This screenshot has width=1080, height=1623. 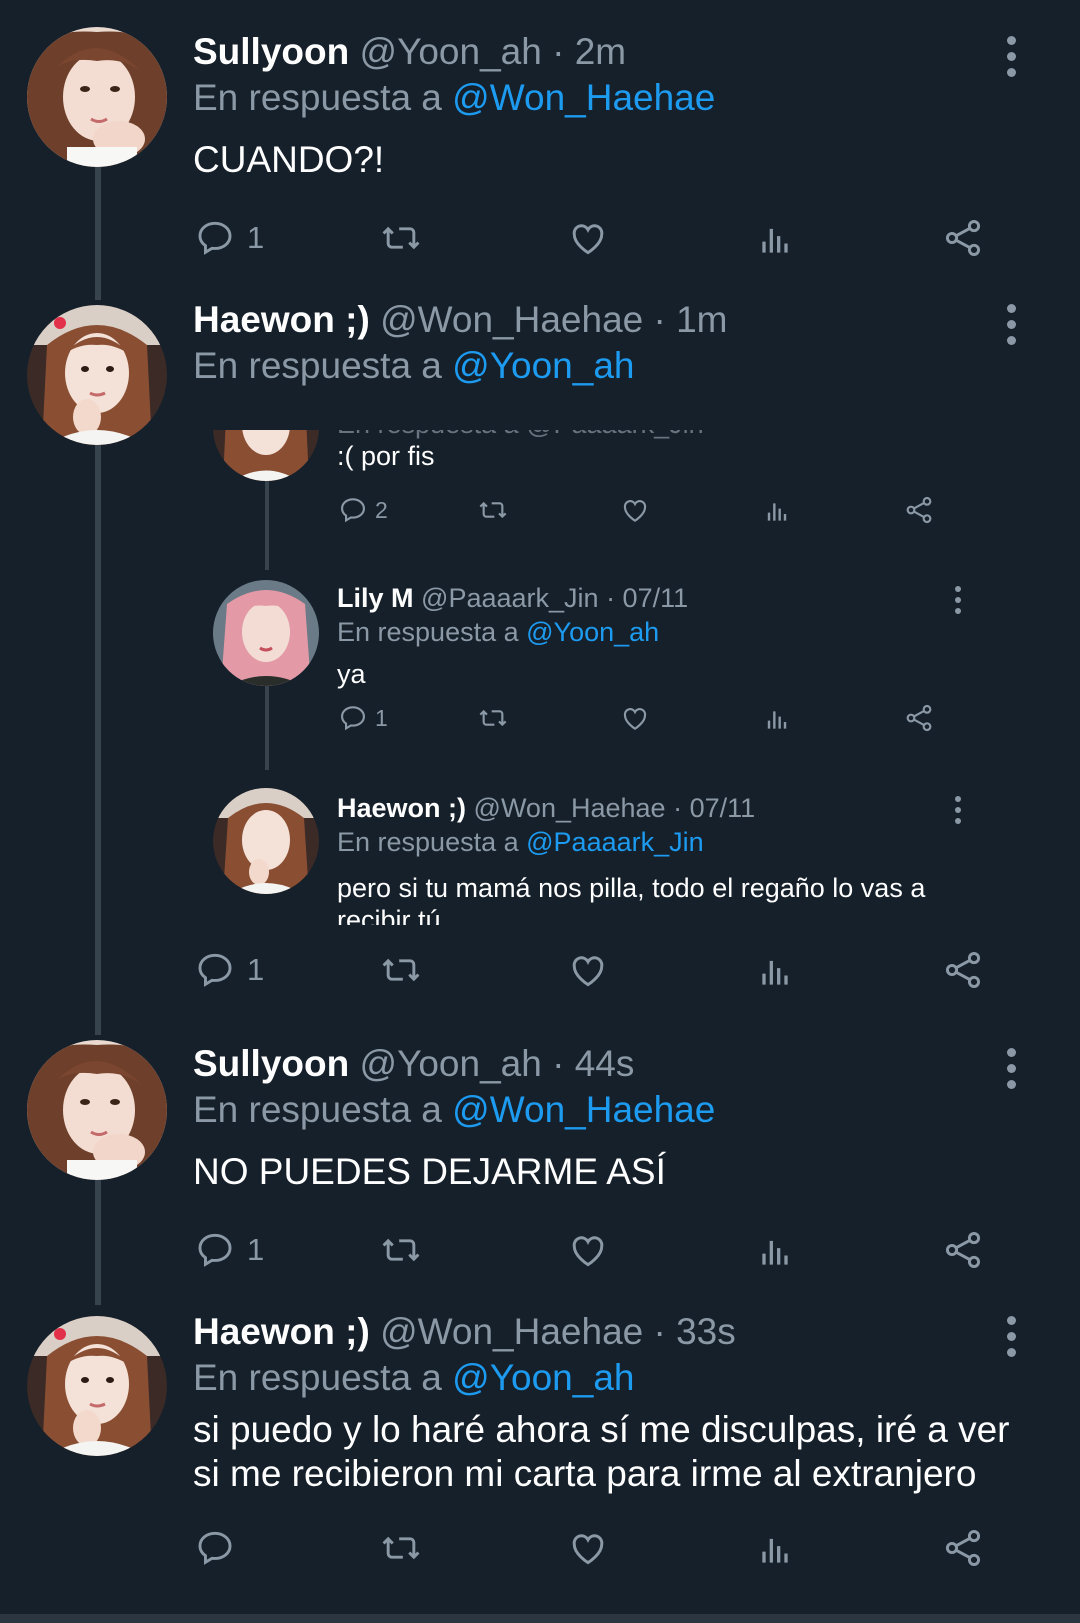 I want to click on tweet-text: CUANDO?!, so click(x=289, y=159).